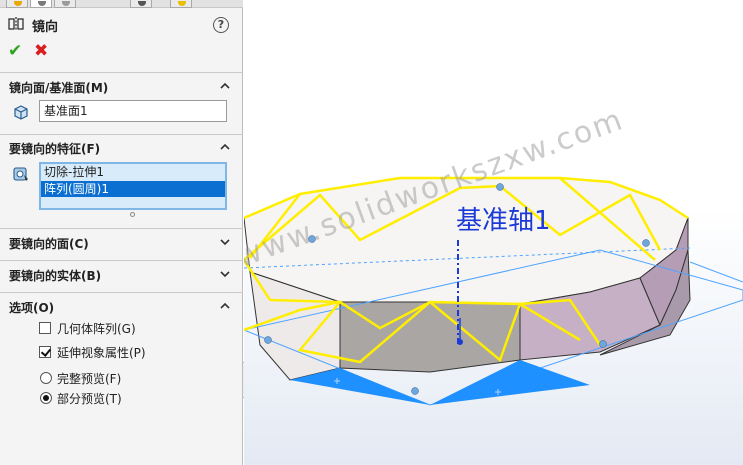 This screenshot has height=465, width=743. What do you see at coordinates (221, 25) in the screenshot?
I see `help-icon: ?` at bounding box center [221, 25].